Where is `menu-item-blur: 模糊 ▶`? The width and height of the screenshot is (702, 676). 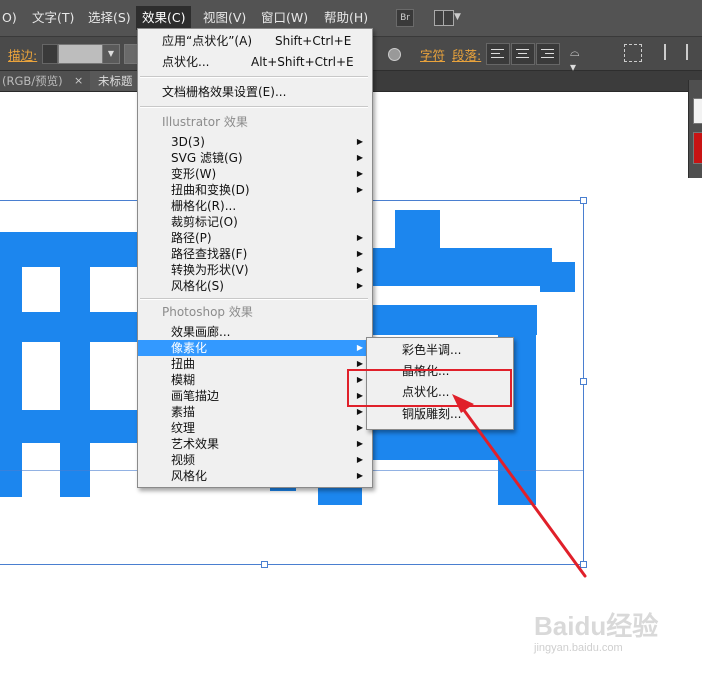 menu-item-blur: 模糊 ▶ is located at coordinates (255, 380).